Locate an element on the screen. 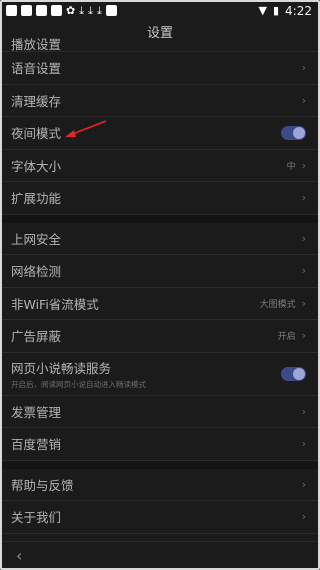 This screenshot has width=320, height=570. settings-item-text: 网页小说畅读服务 开启后，阅读网页小说自动进入畅读模式 is located at coordinates (78, 374).